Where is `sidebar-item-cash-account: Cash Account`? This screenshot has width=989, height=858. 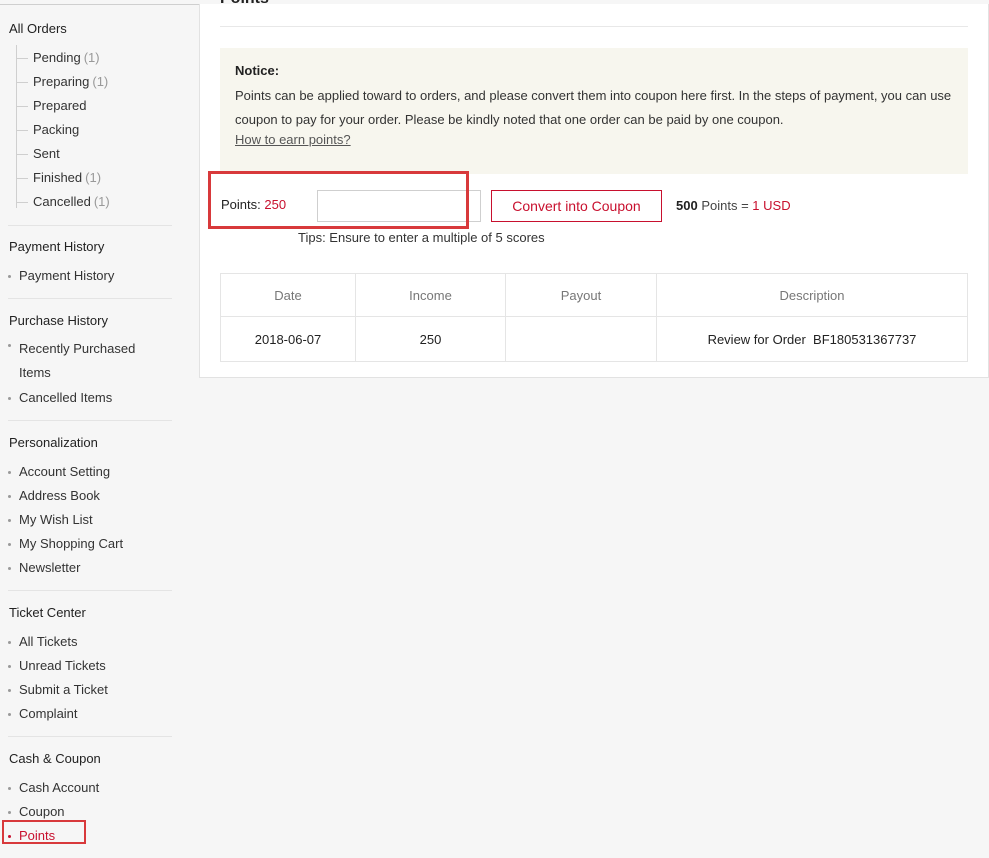
sidebar-item-cash-account: Cash Account is located at coordinates (53, 787).